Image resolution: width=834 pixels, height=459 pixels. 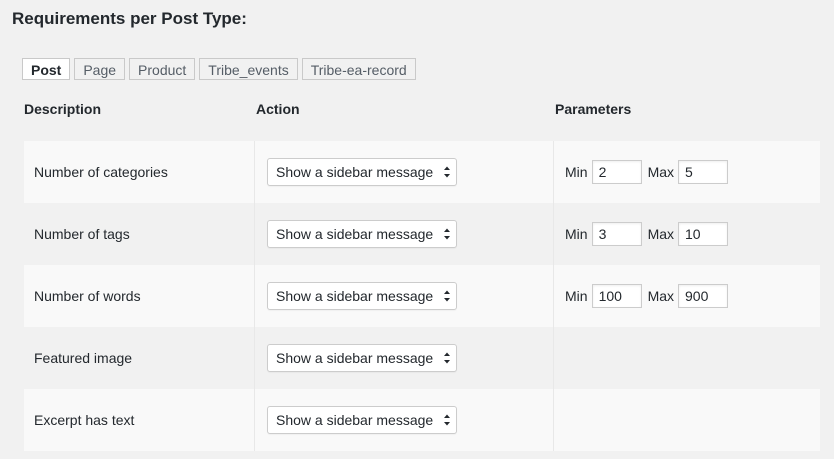 I want to click on row-description: Number of tags, so click(x=82, y=234).